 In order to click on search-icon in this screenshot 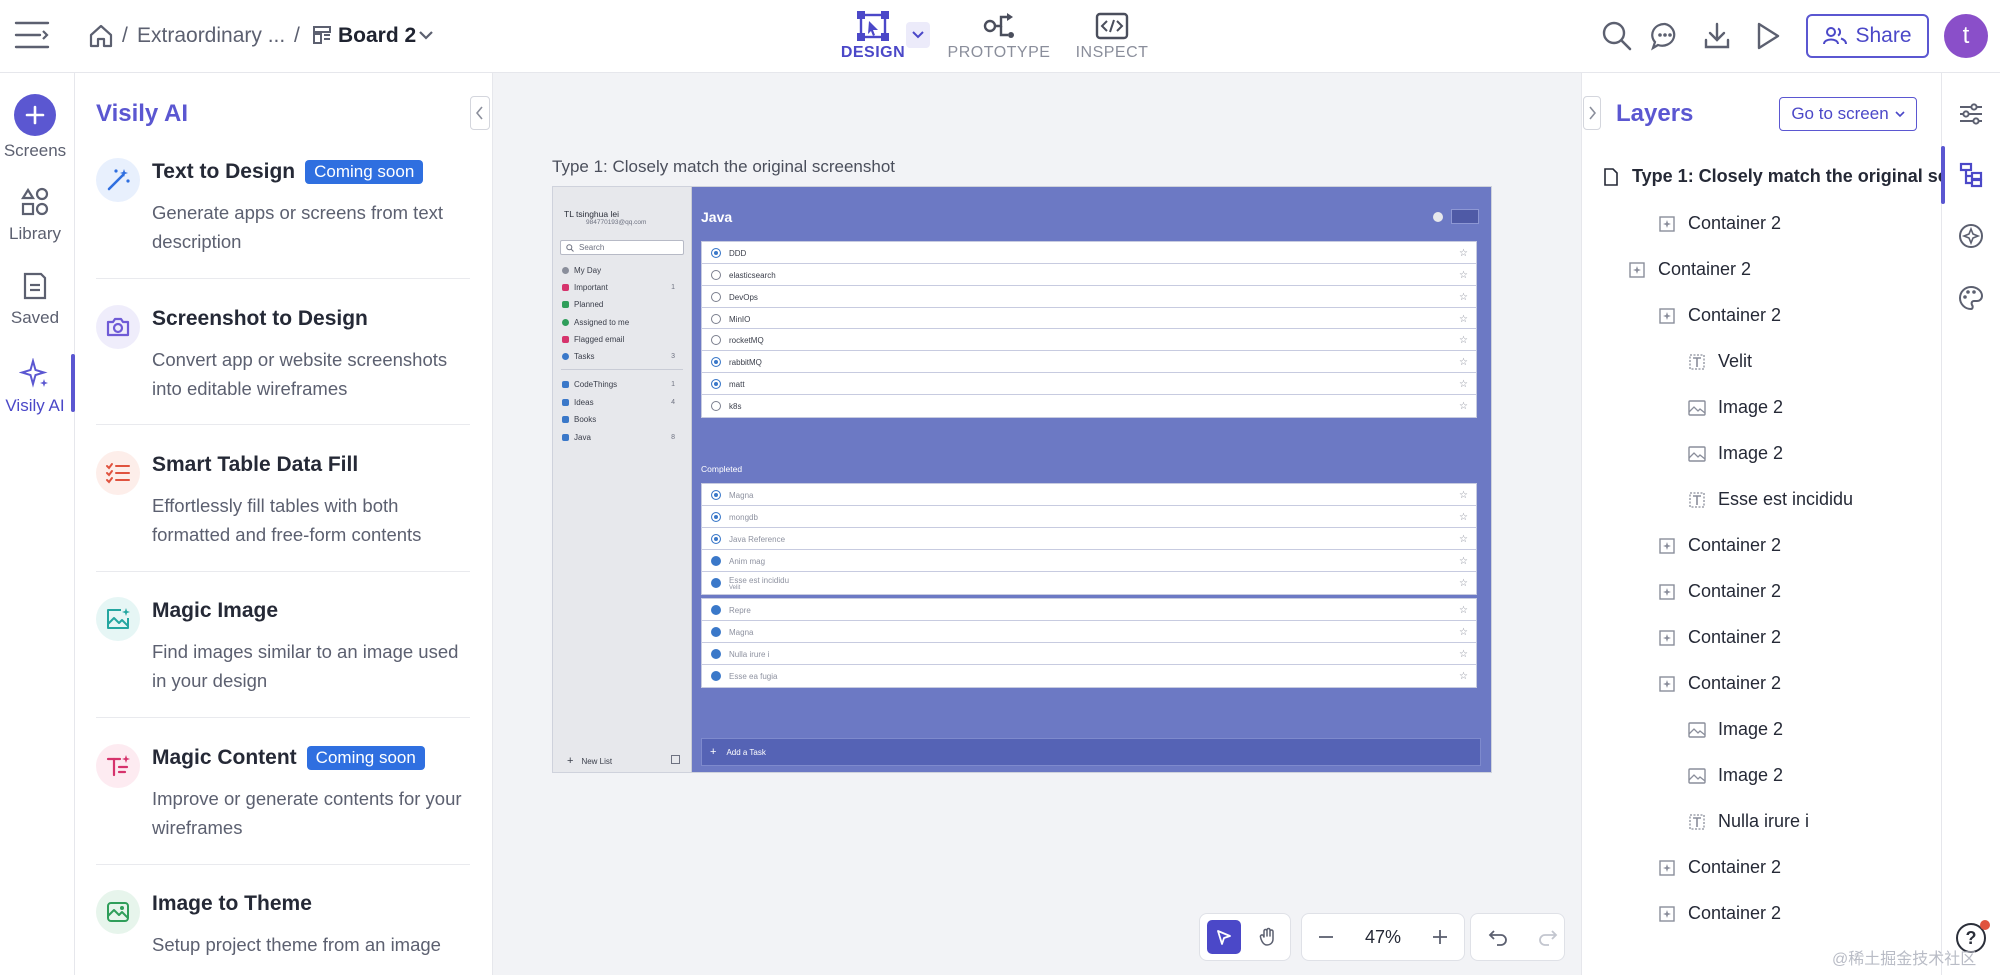, I will do `click(1617, 36)`.